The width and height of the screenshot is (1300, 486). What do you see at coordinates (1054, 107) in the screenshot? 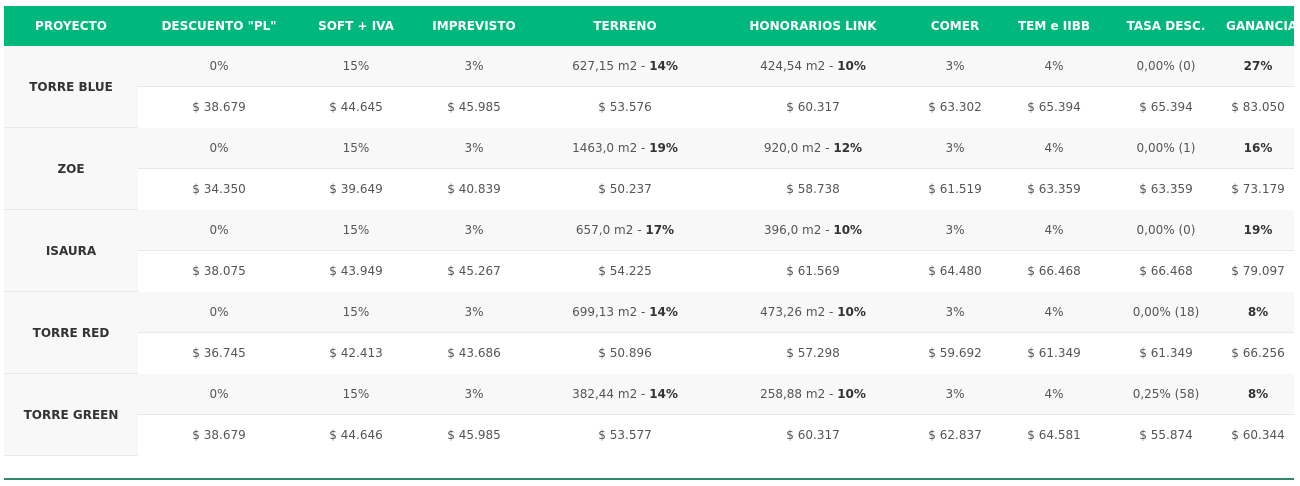
I see `cell-tem-amt: $ 65.394` at bounding box center [1054, 107].